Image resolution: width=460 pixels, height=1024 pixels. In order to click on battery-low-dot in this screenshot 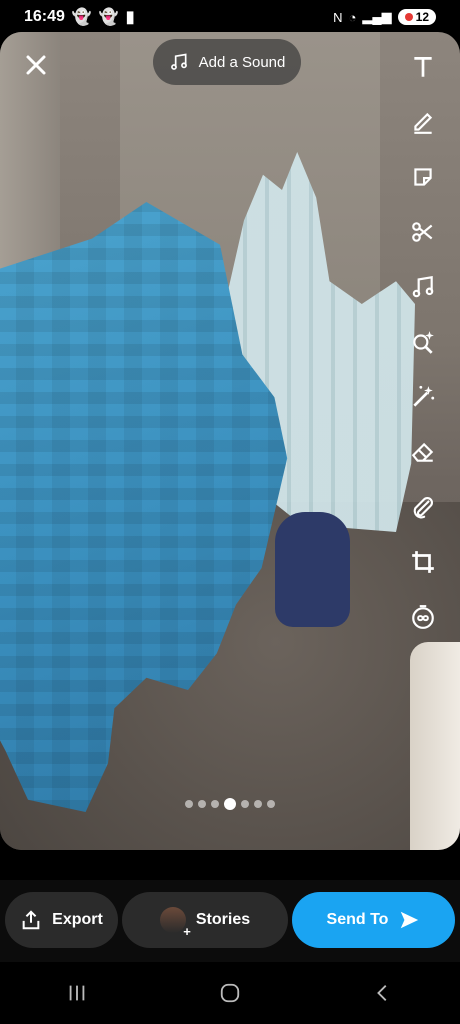, I will do `click(408, 17)`.